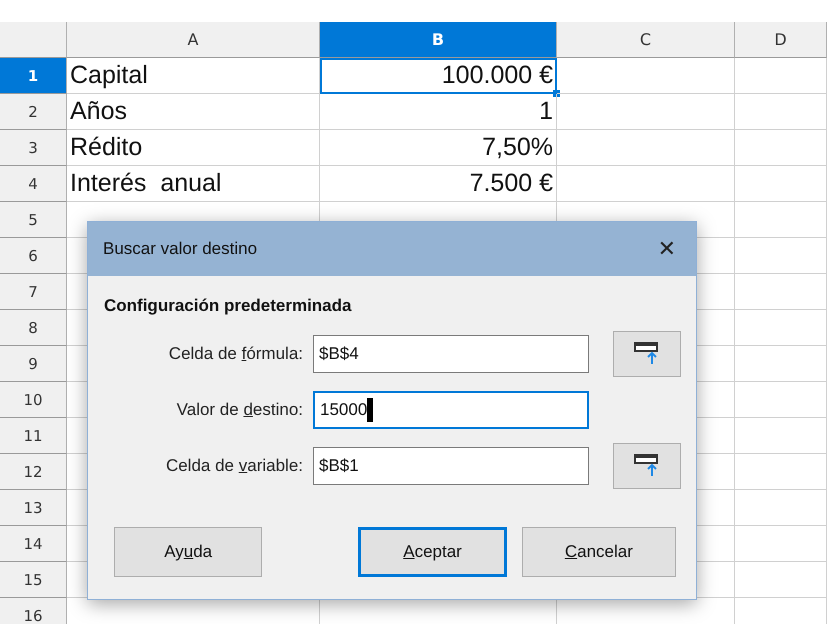 This screenshot has height=624, width=827. Describe the element at coordinates (239, 410) in the screenshot. I see `field-label: Valor de destino:` at that location.